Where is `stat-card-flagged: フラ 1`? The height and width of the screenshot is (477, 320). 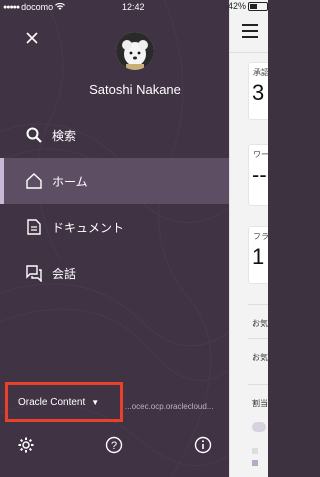
stat-card-flagged: フラ 1 is located at coordinates (258, 255).